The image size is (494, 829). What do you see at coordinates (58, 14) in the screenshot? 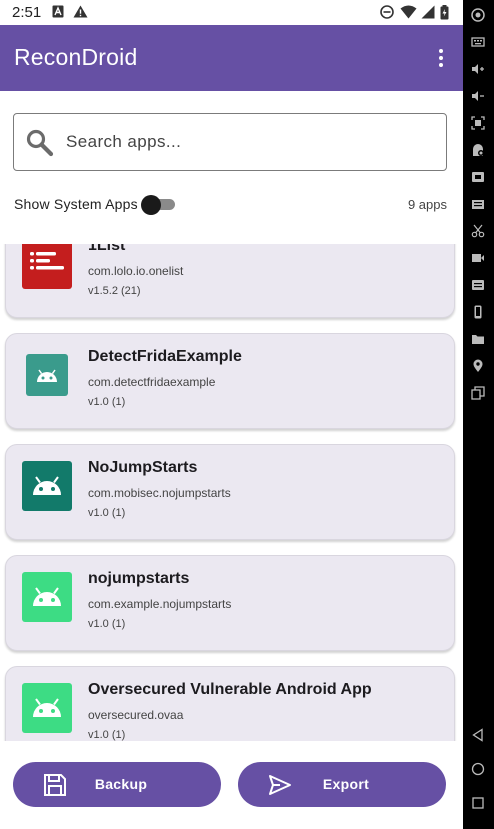
I see `notification-a-icon` at bounding box center [58, 14].